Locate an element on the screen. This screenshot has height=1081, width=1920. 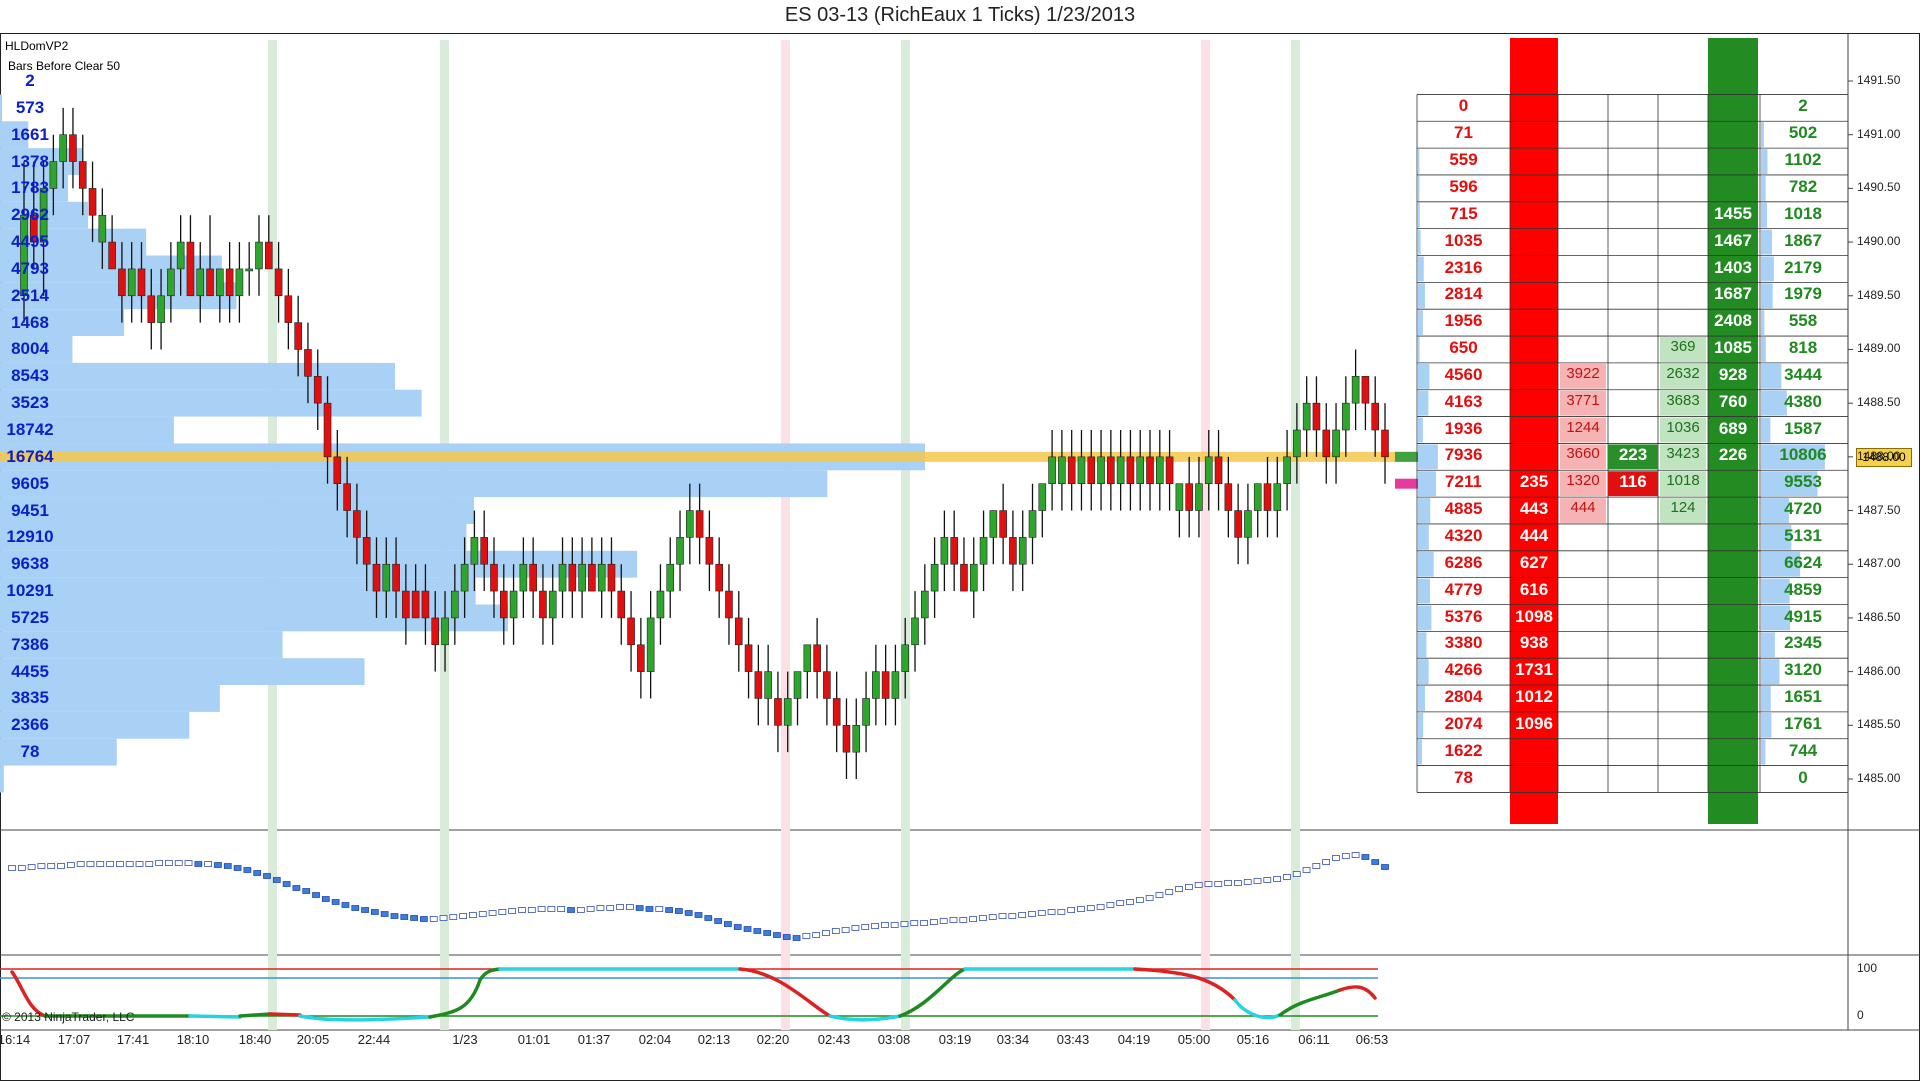
time-tick-label: 01:01 is located at coordinates (534, 1039).